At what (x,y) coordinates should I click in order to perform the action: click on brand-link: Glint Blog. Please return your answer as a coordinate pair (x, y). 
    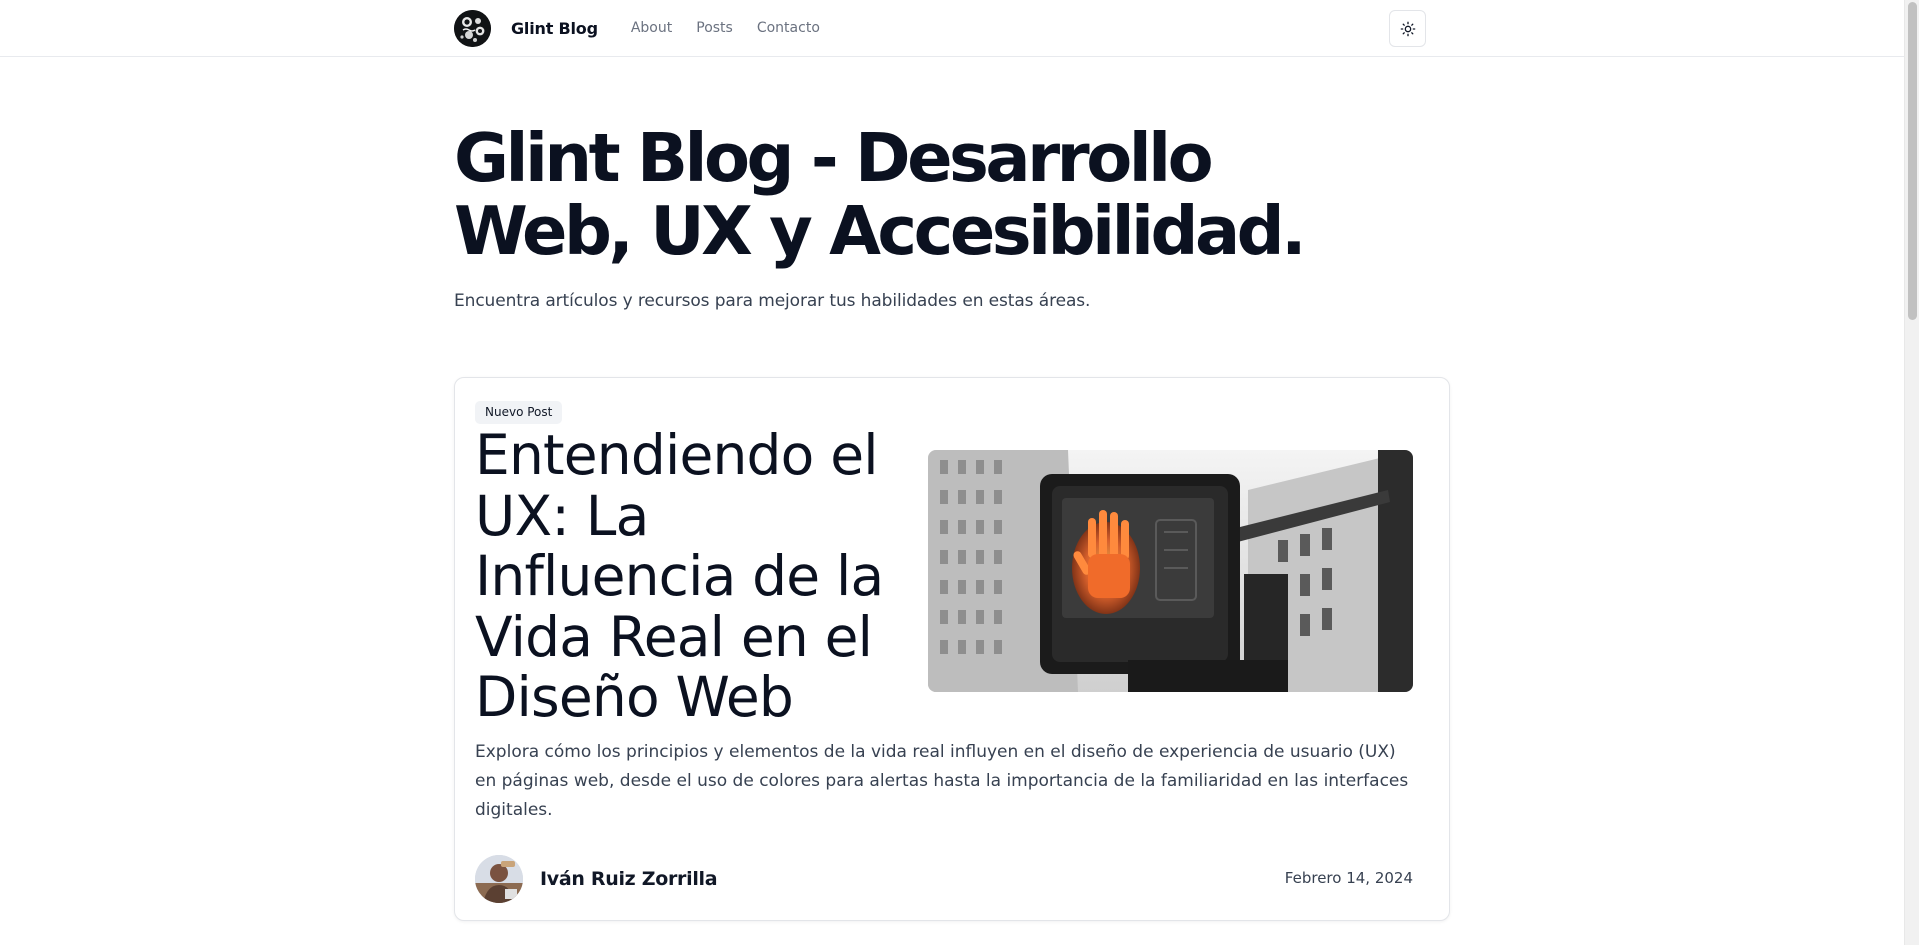
    Looking at the image, I should click on (554, 28).